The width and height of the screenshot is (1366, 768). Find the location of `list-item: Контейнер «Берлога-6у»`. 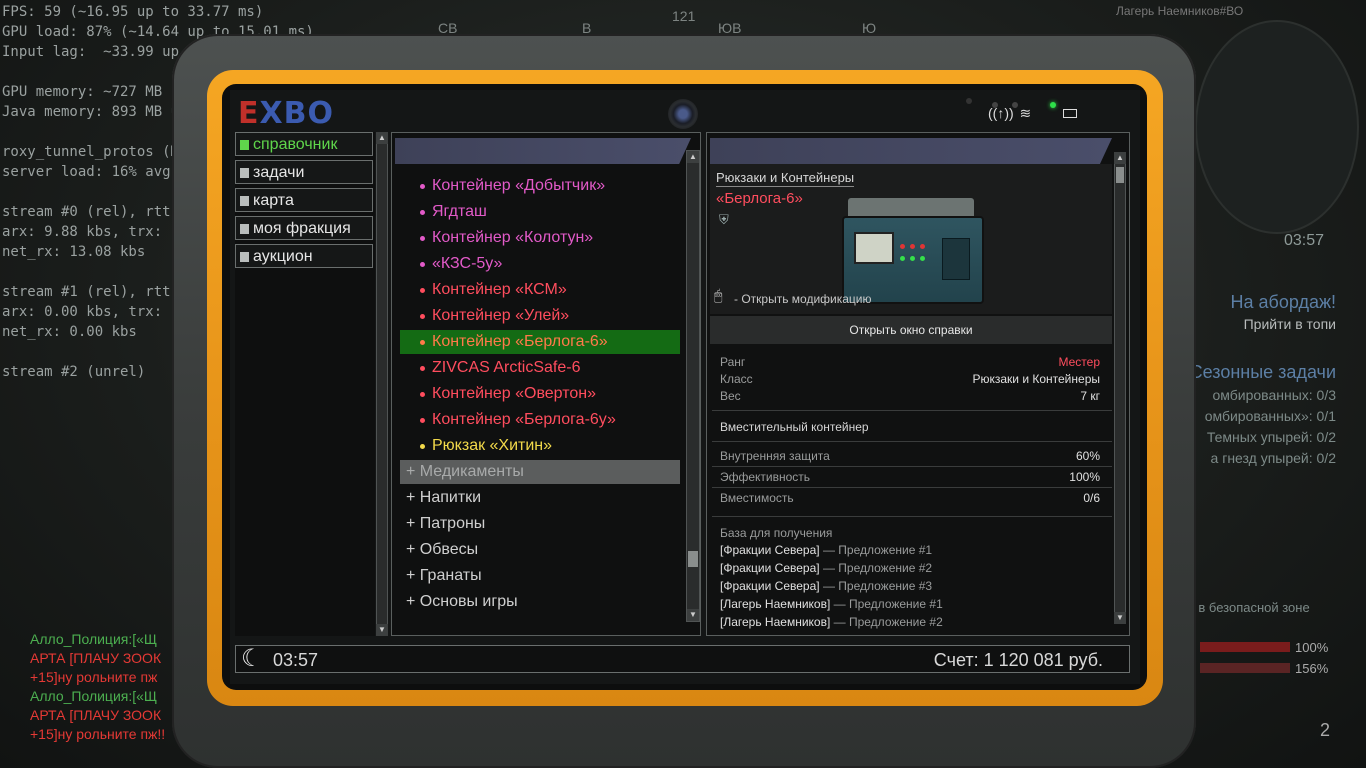

list-item: Контейнер «Берлога-6у» is located at coordinates (540, 420).